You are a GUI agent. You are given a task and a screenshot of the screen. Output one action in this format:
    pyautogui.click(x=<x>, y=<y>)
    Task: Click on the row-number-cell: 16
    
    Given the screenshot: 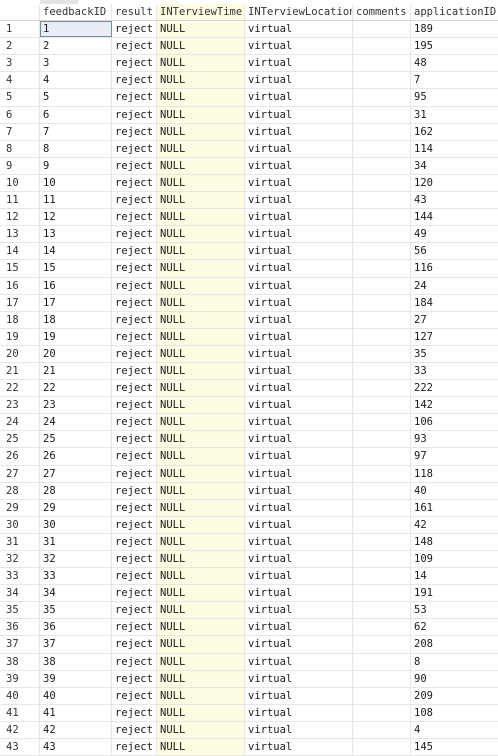 What is the action you would take?
    pyautogui.click(x=20, y=285)
    